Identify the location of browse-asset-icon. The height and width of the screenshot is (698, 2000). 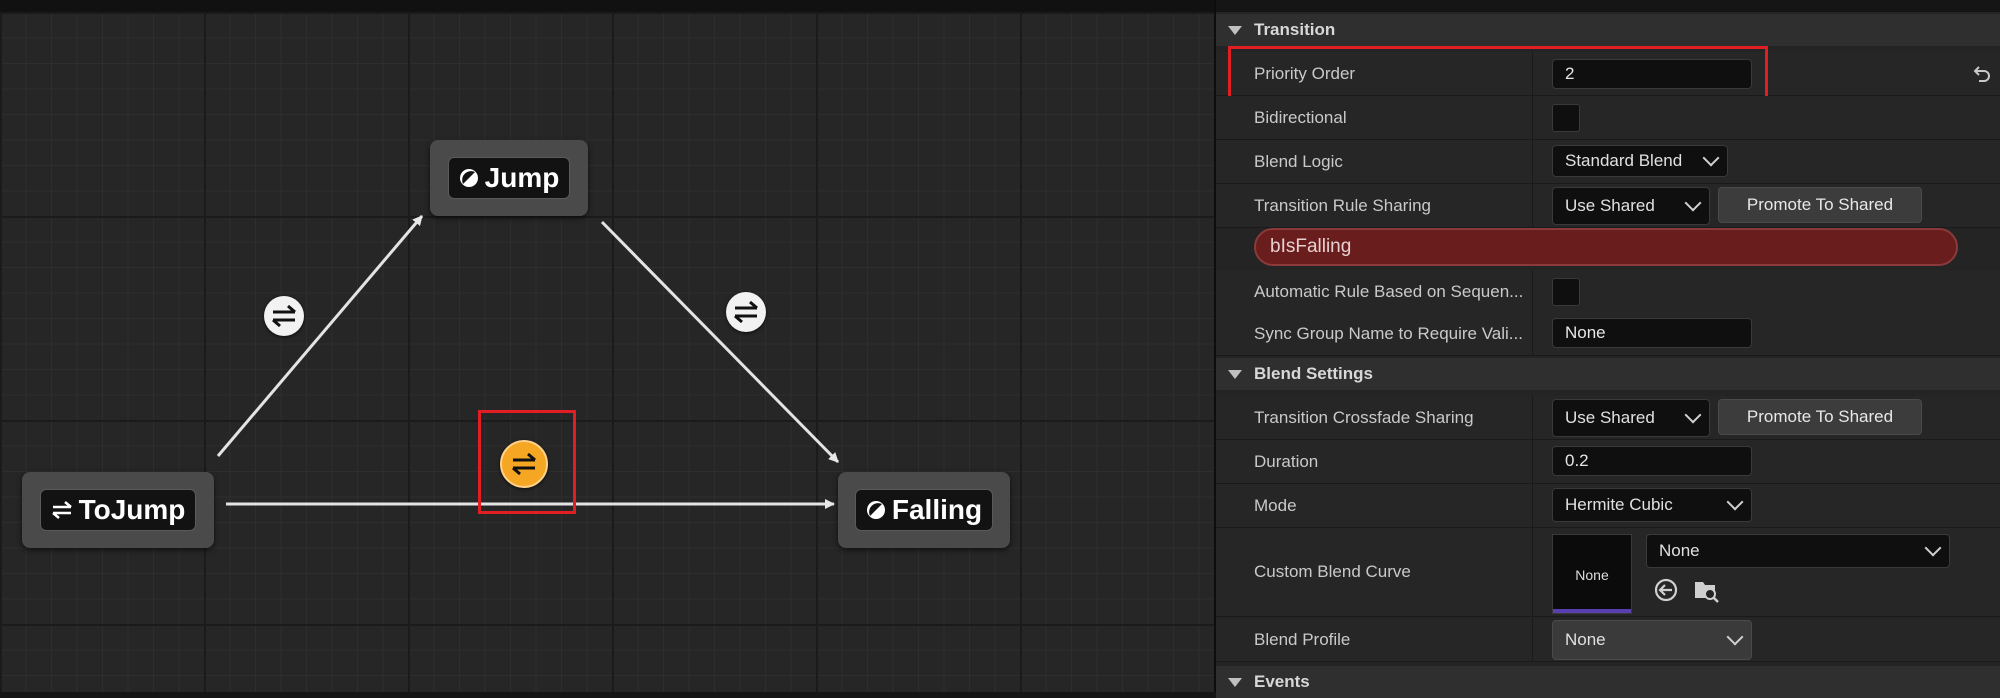
(1706, 590).